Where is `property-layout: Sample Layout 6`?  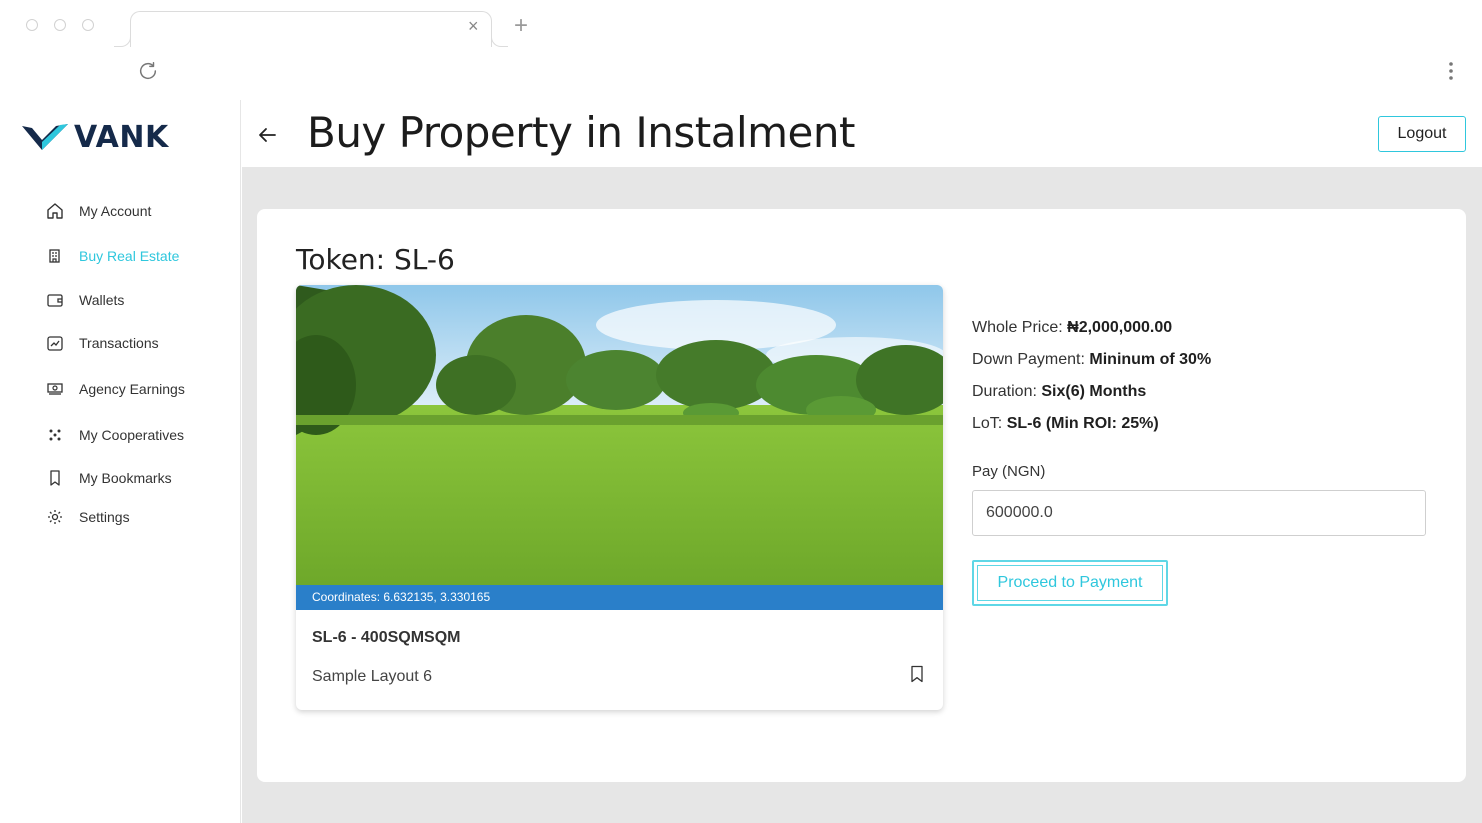
property-layout: Sample Layout 6 is located at coordinates (372, 676).